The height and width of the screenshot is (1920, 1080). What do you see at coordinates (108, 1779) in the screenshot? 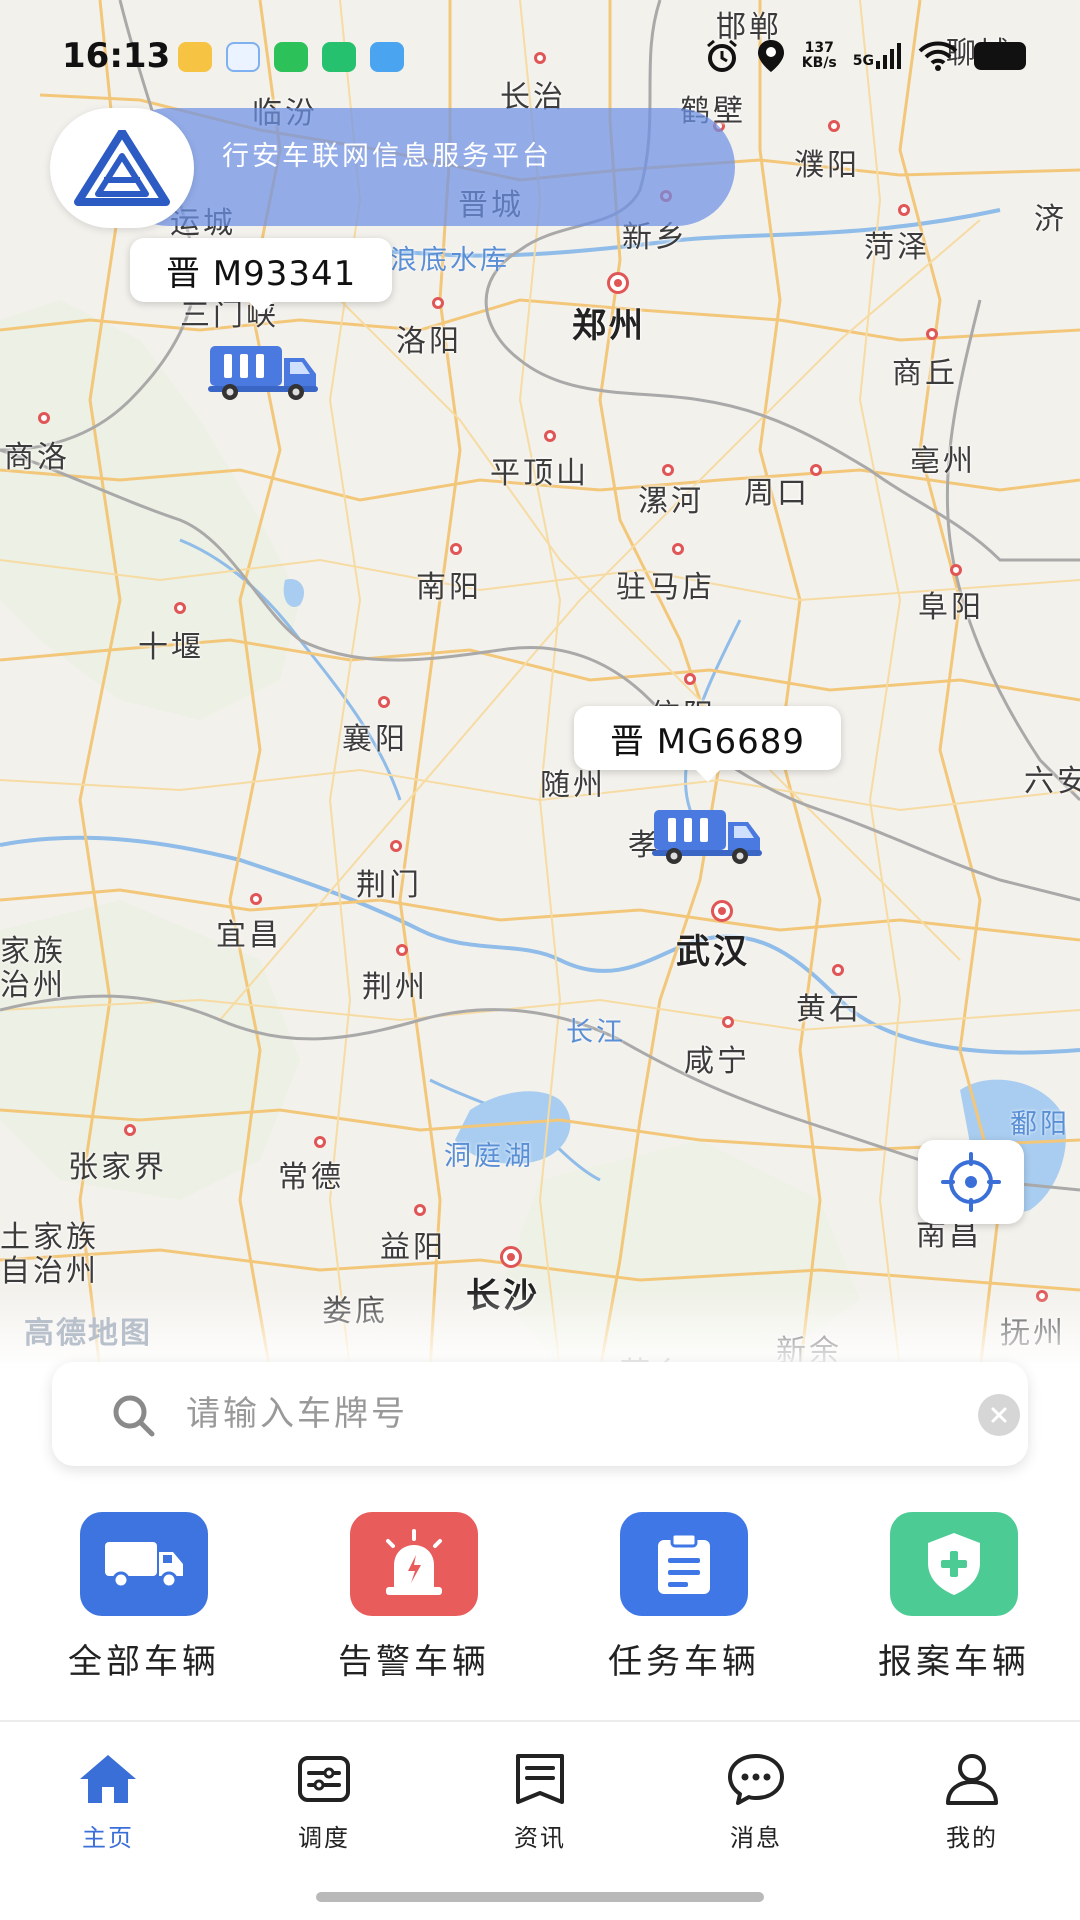
I see `home-icon` at bounding box center [108, 1779].